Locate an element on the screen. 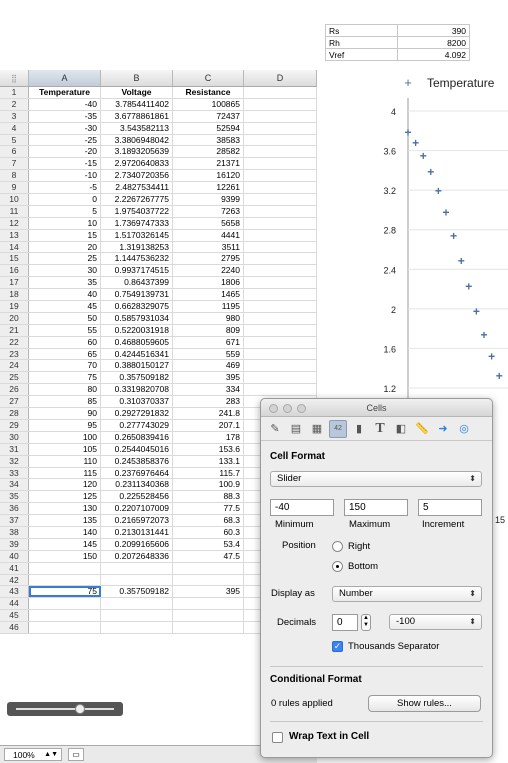 This screenshot has width=508, height=763. cell-a: -15 is located at coordinates (65, 164).